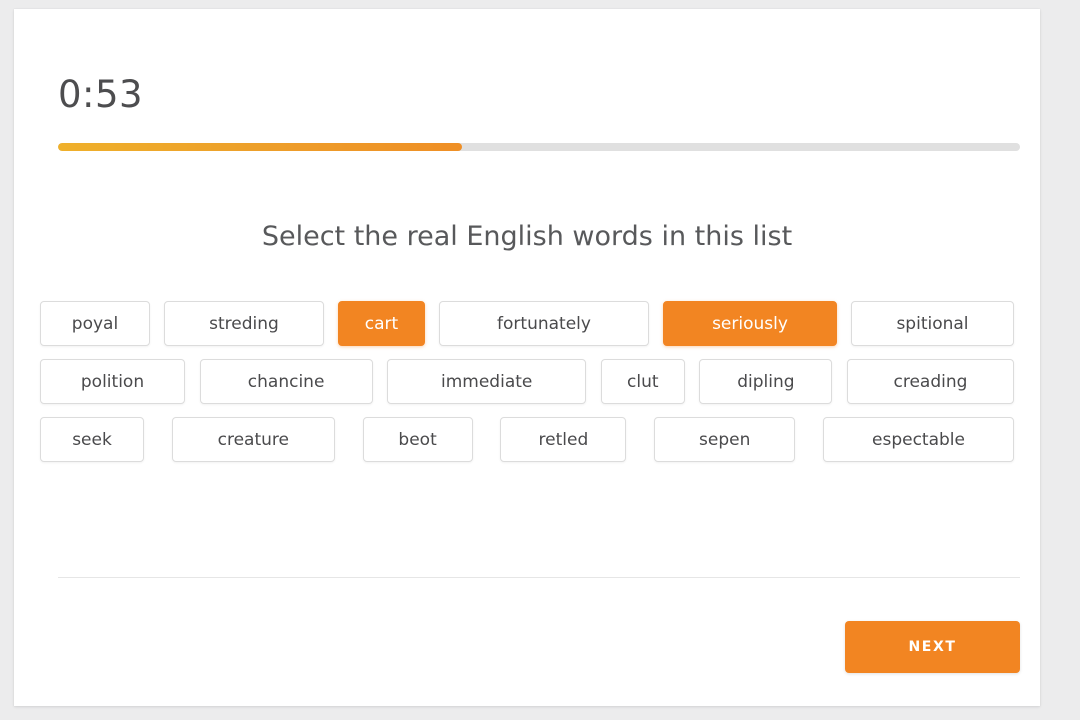 This screenshot has height=720, width=1080. I want to click on word-chip-beot: beot, so click(417, 439).